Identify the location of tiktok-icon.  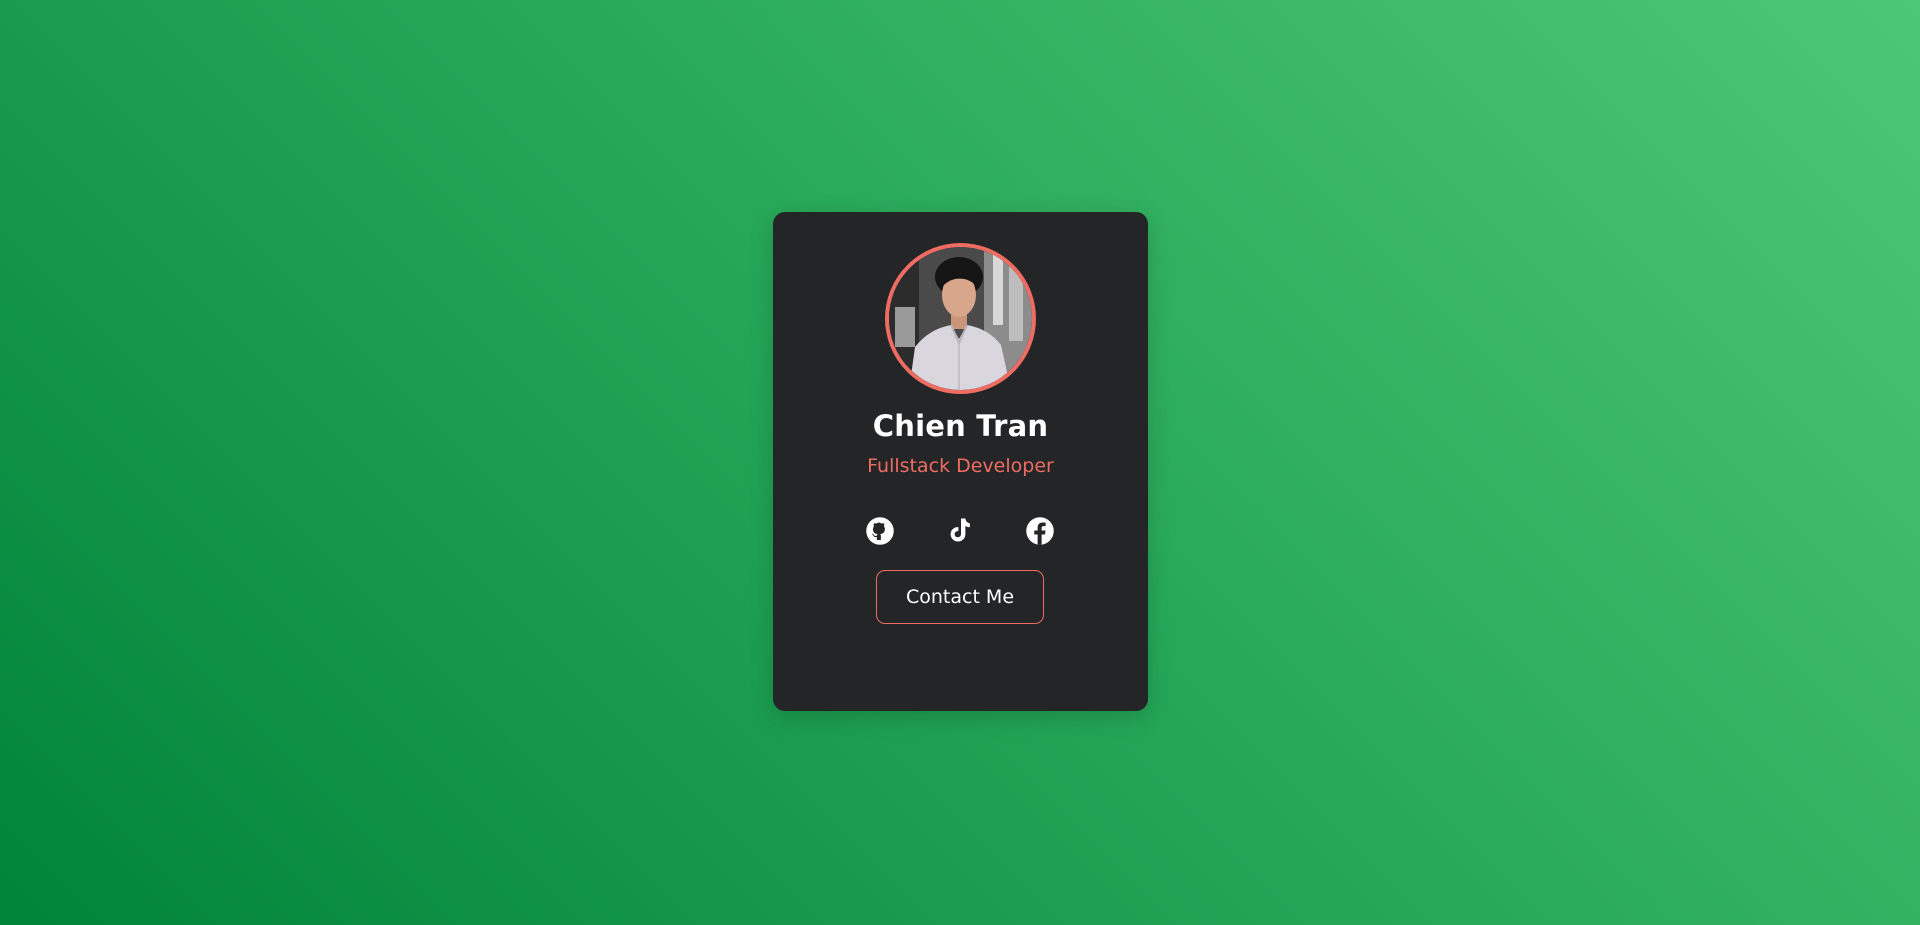
(960, 530).